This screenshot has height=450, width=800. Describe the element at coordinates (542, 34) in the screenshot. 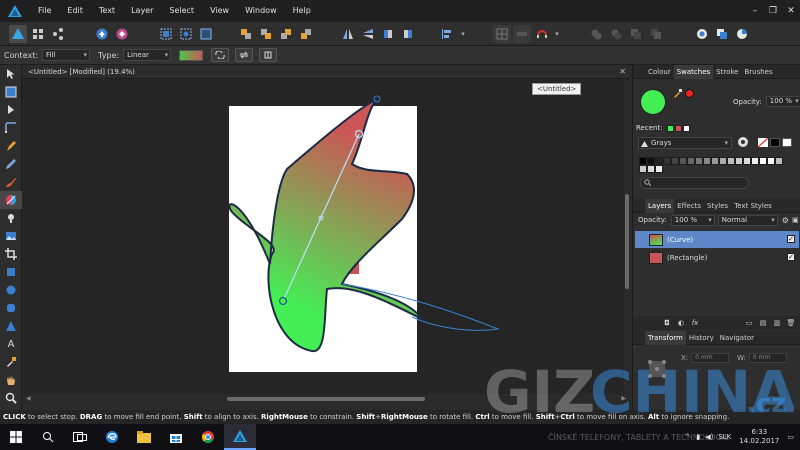

I see `snapping-magnet-icon` at that location.